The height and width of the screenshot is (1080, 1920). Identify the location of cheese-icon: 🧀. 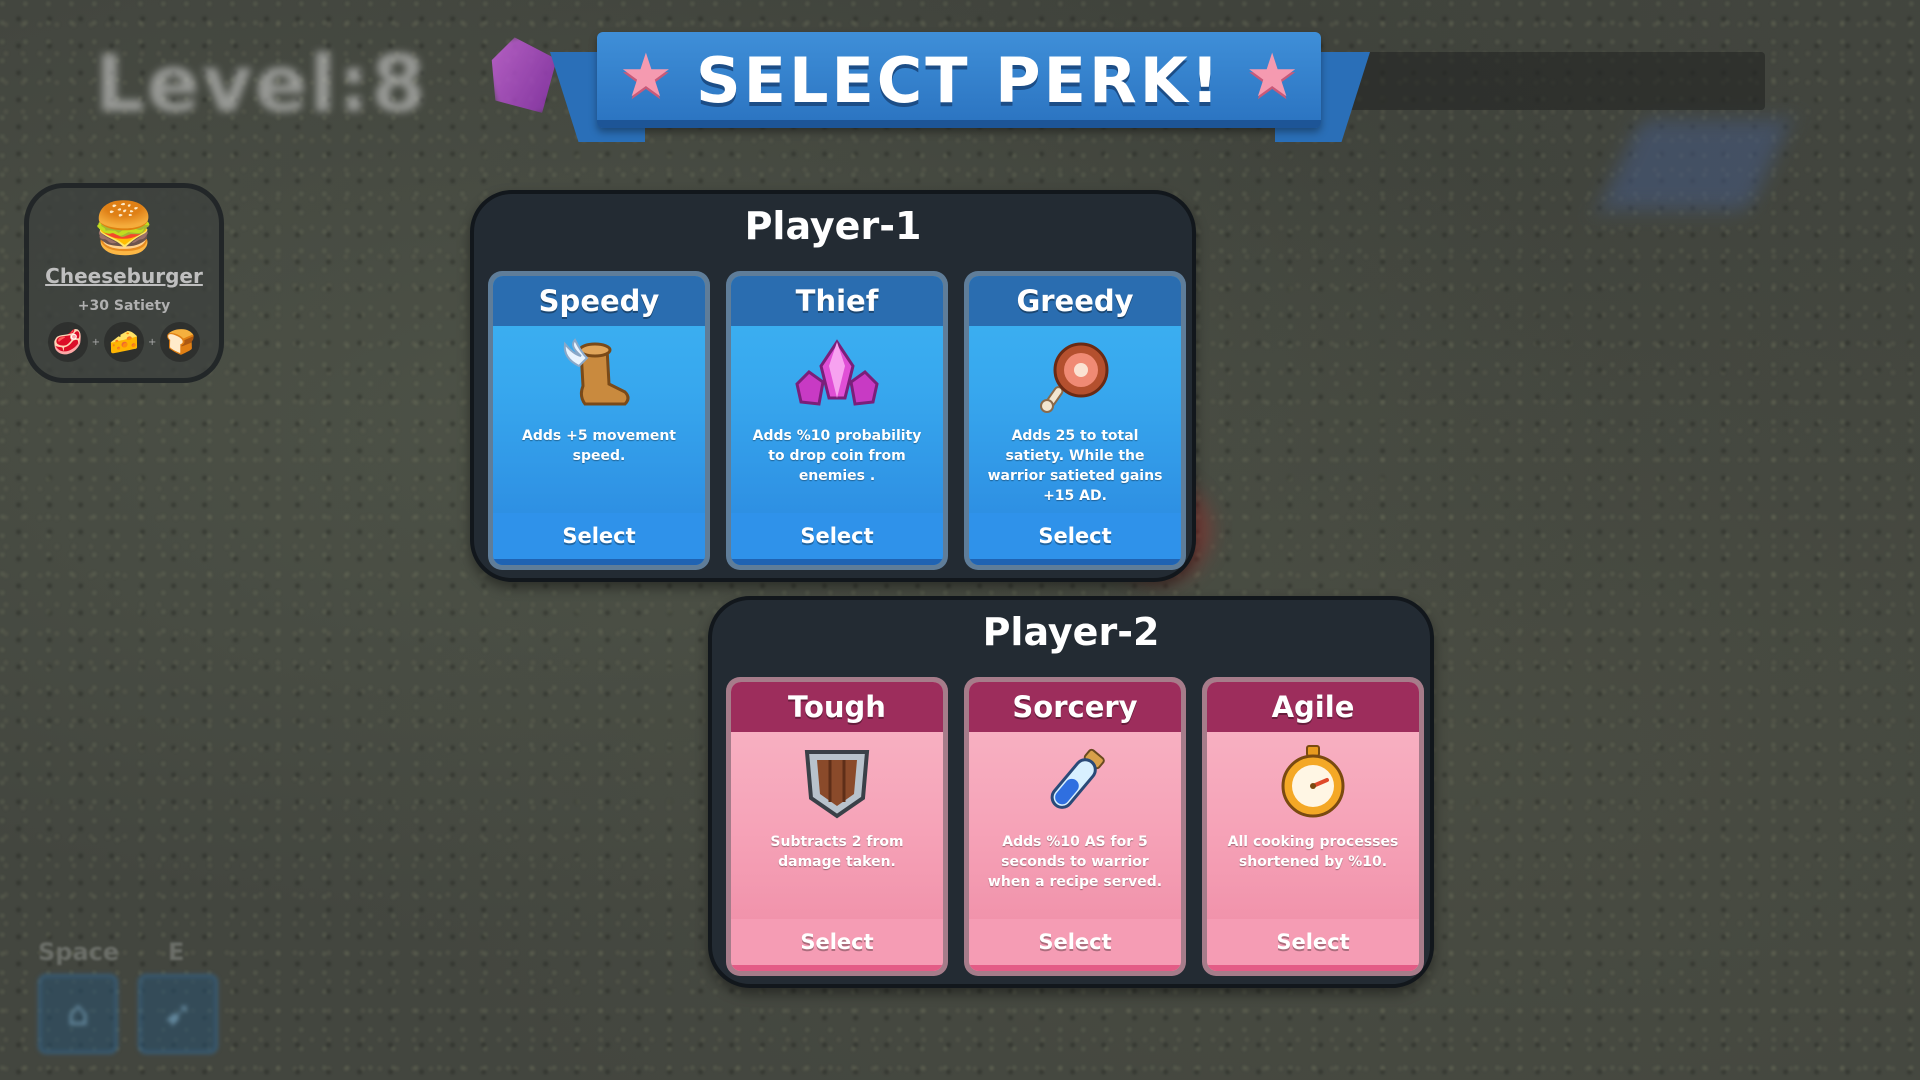
(124, 342).